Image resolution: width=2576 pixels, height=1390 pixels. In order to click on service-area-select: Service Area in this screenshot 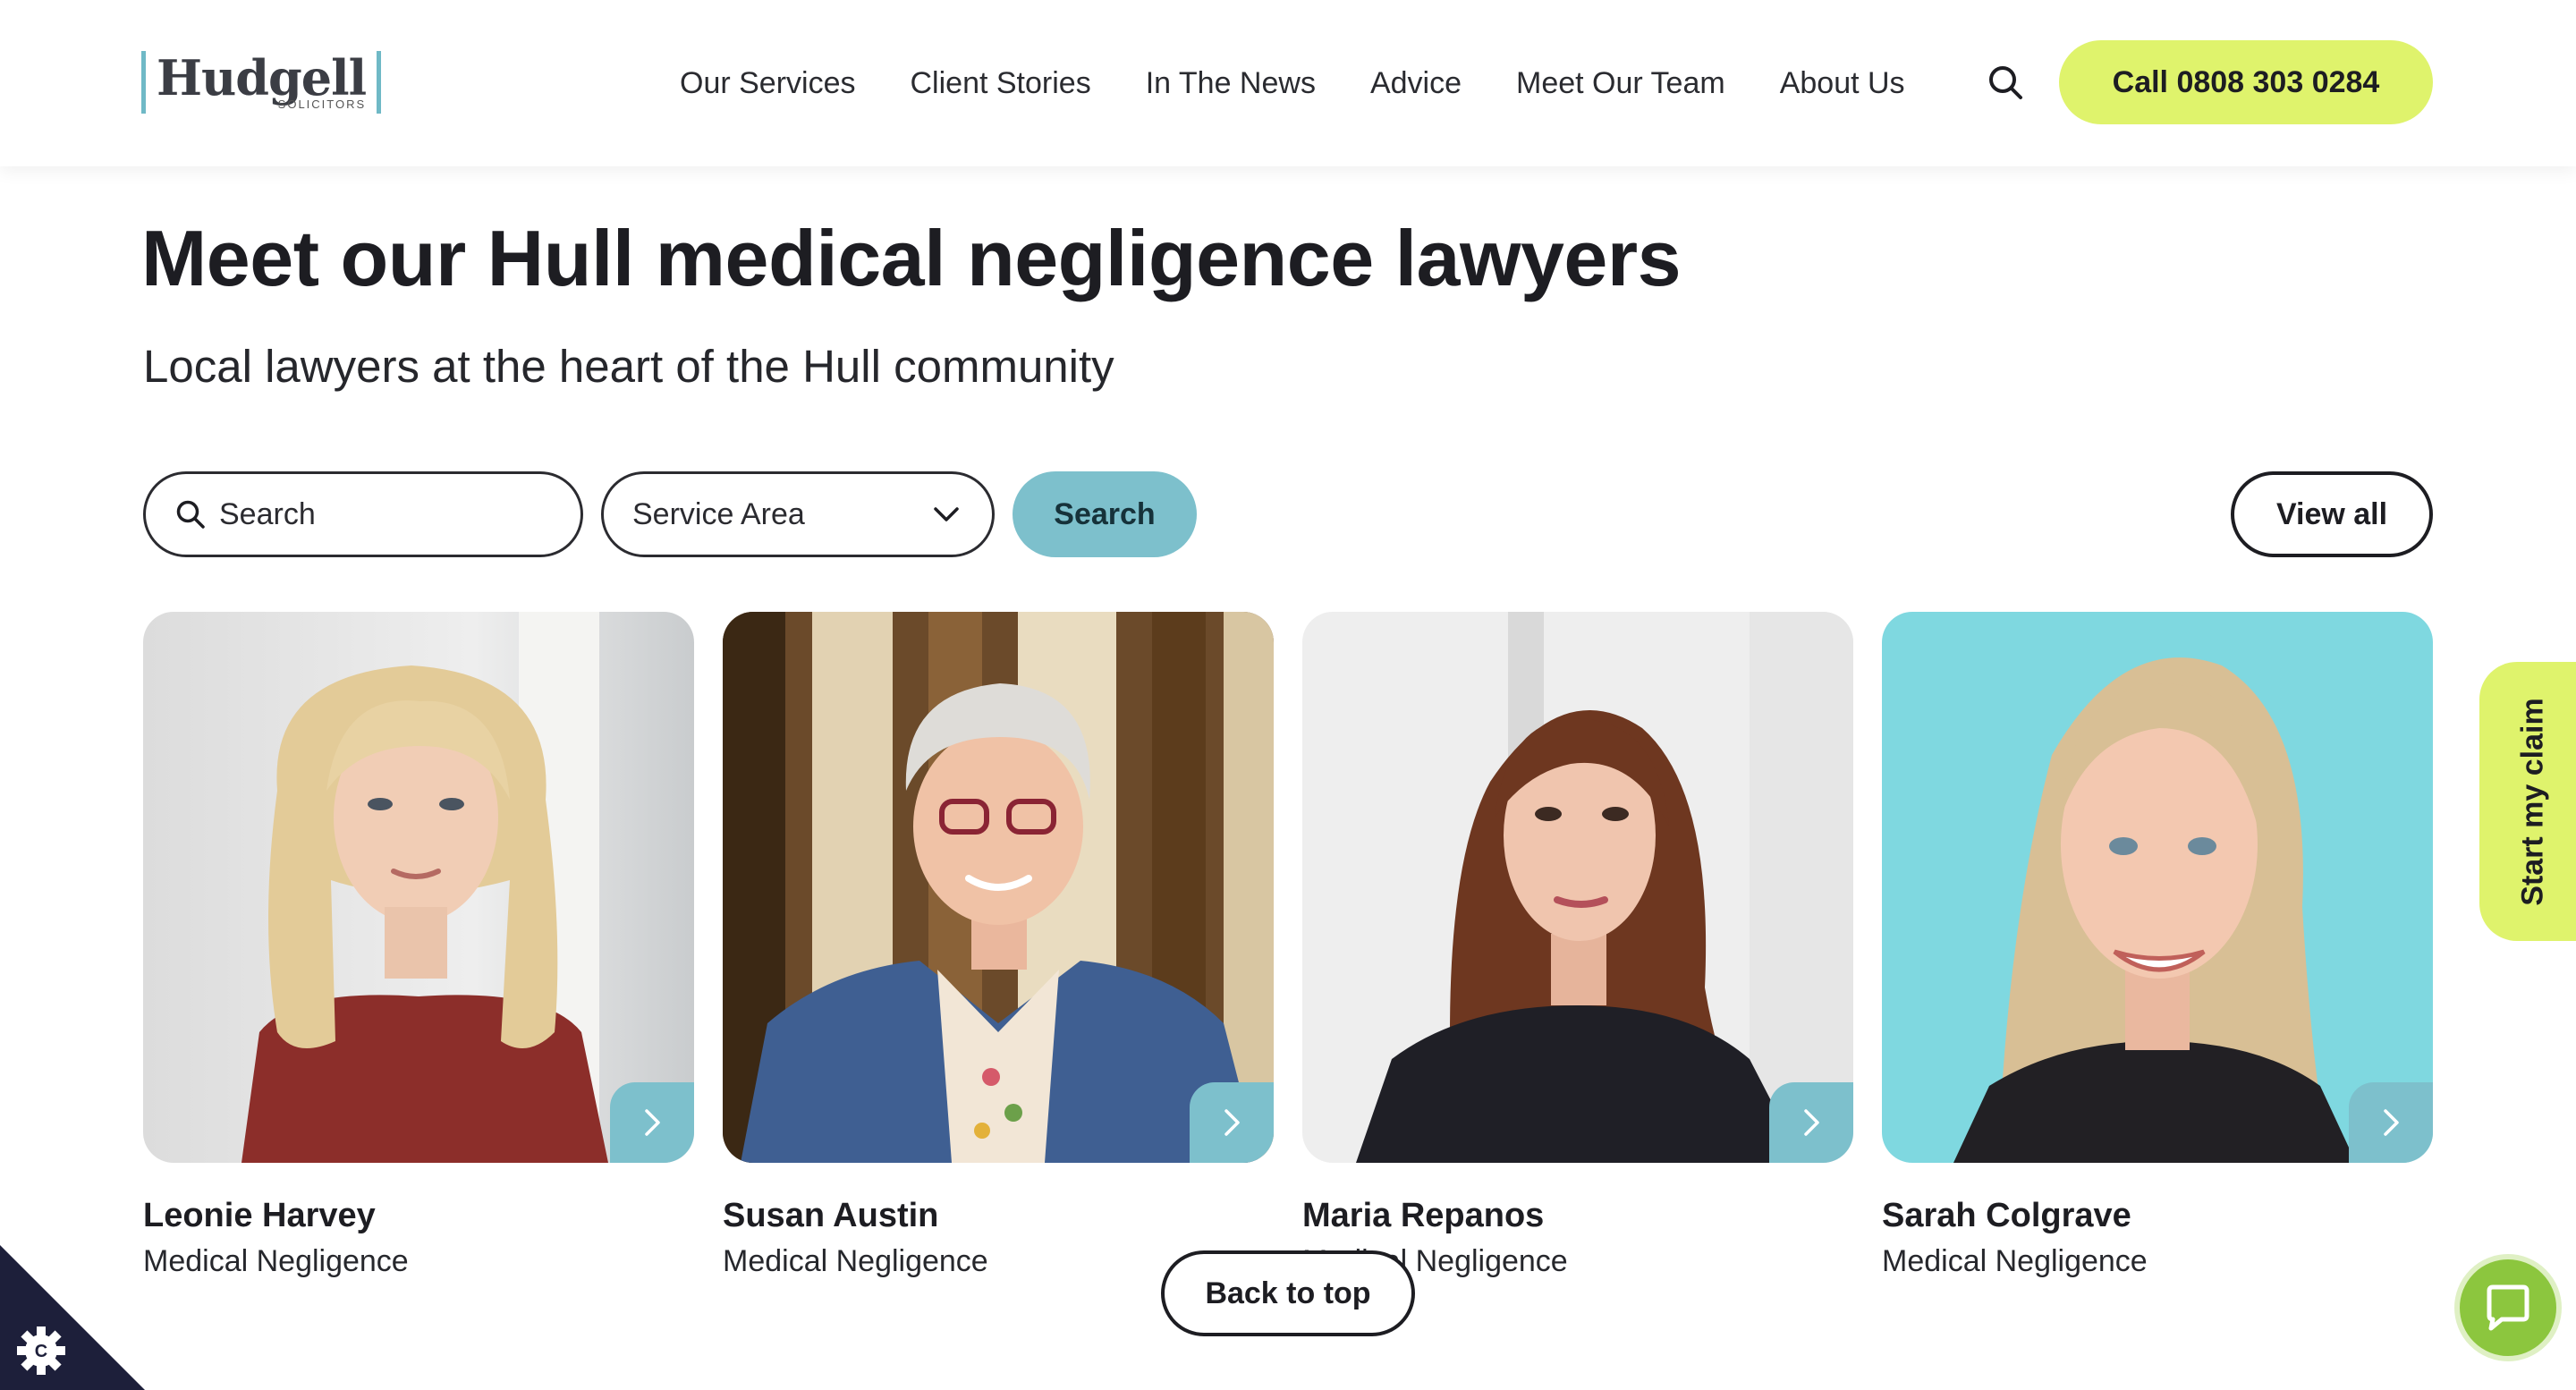, I will do `click(798, 514)`.